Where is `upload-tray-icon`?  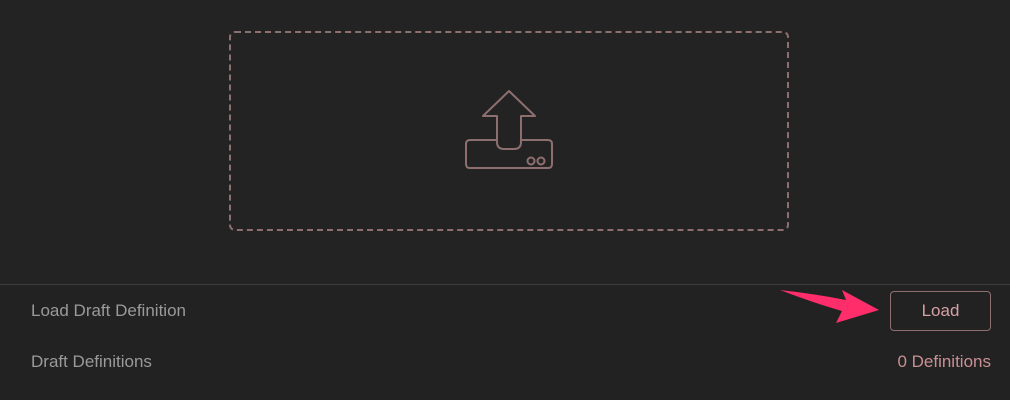
upload-tray-icon is located at coordinates (509, 129).